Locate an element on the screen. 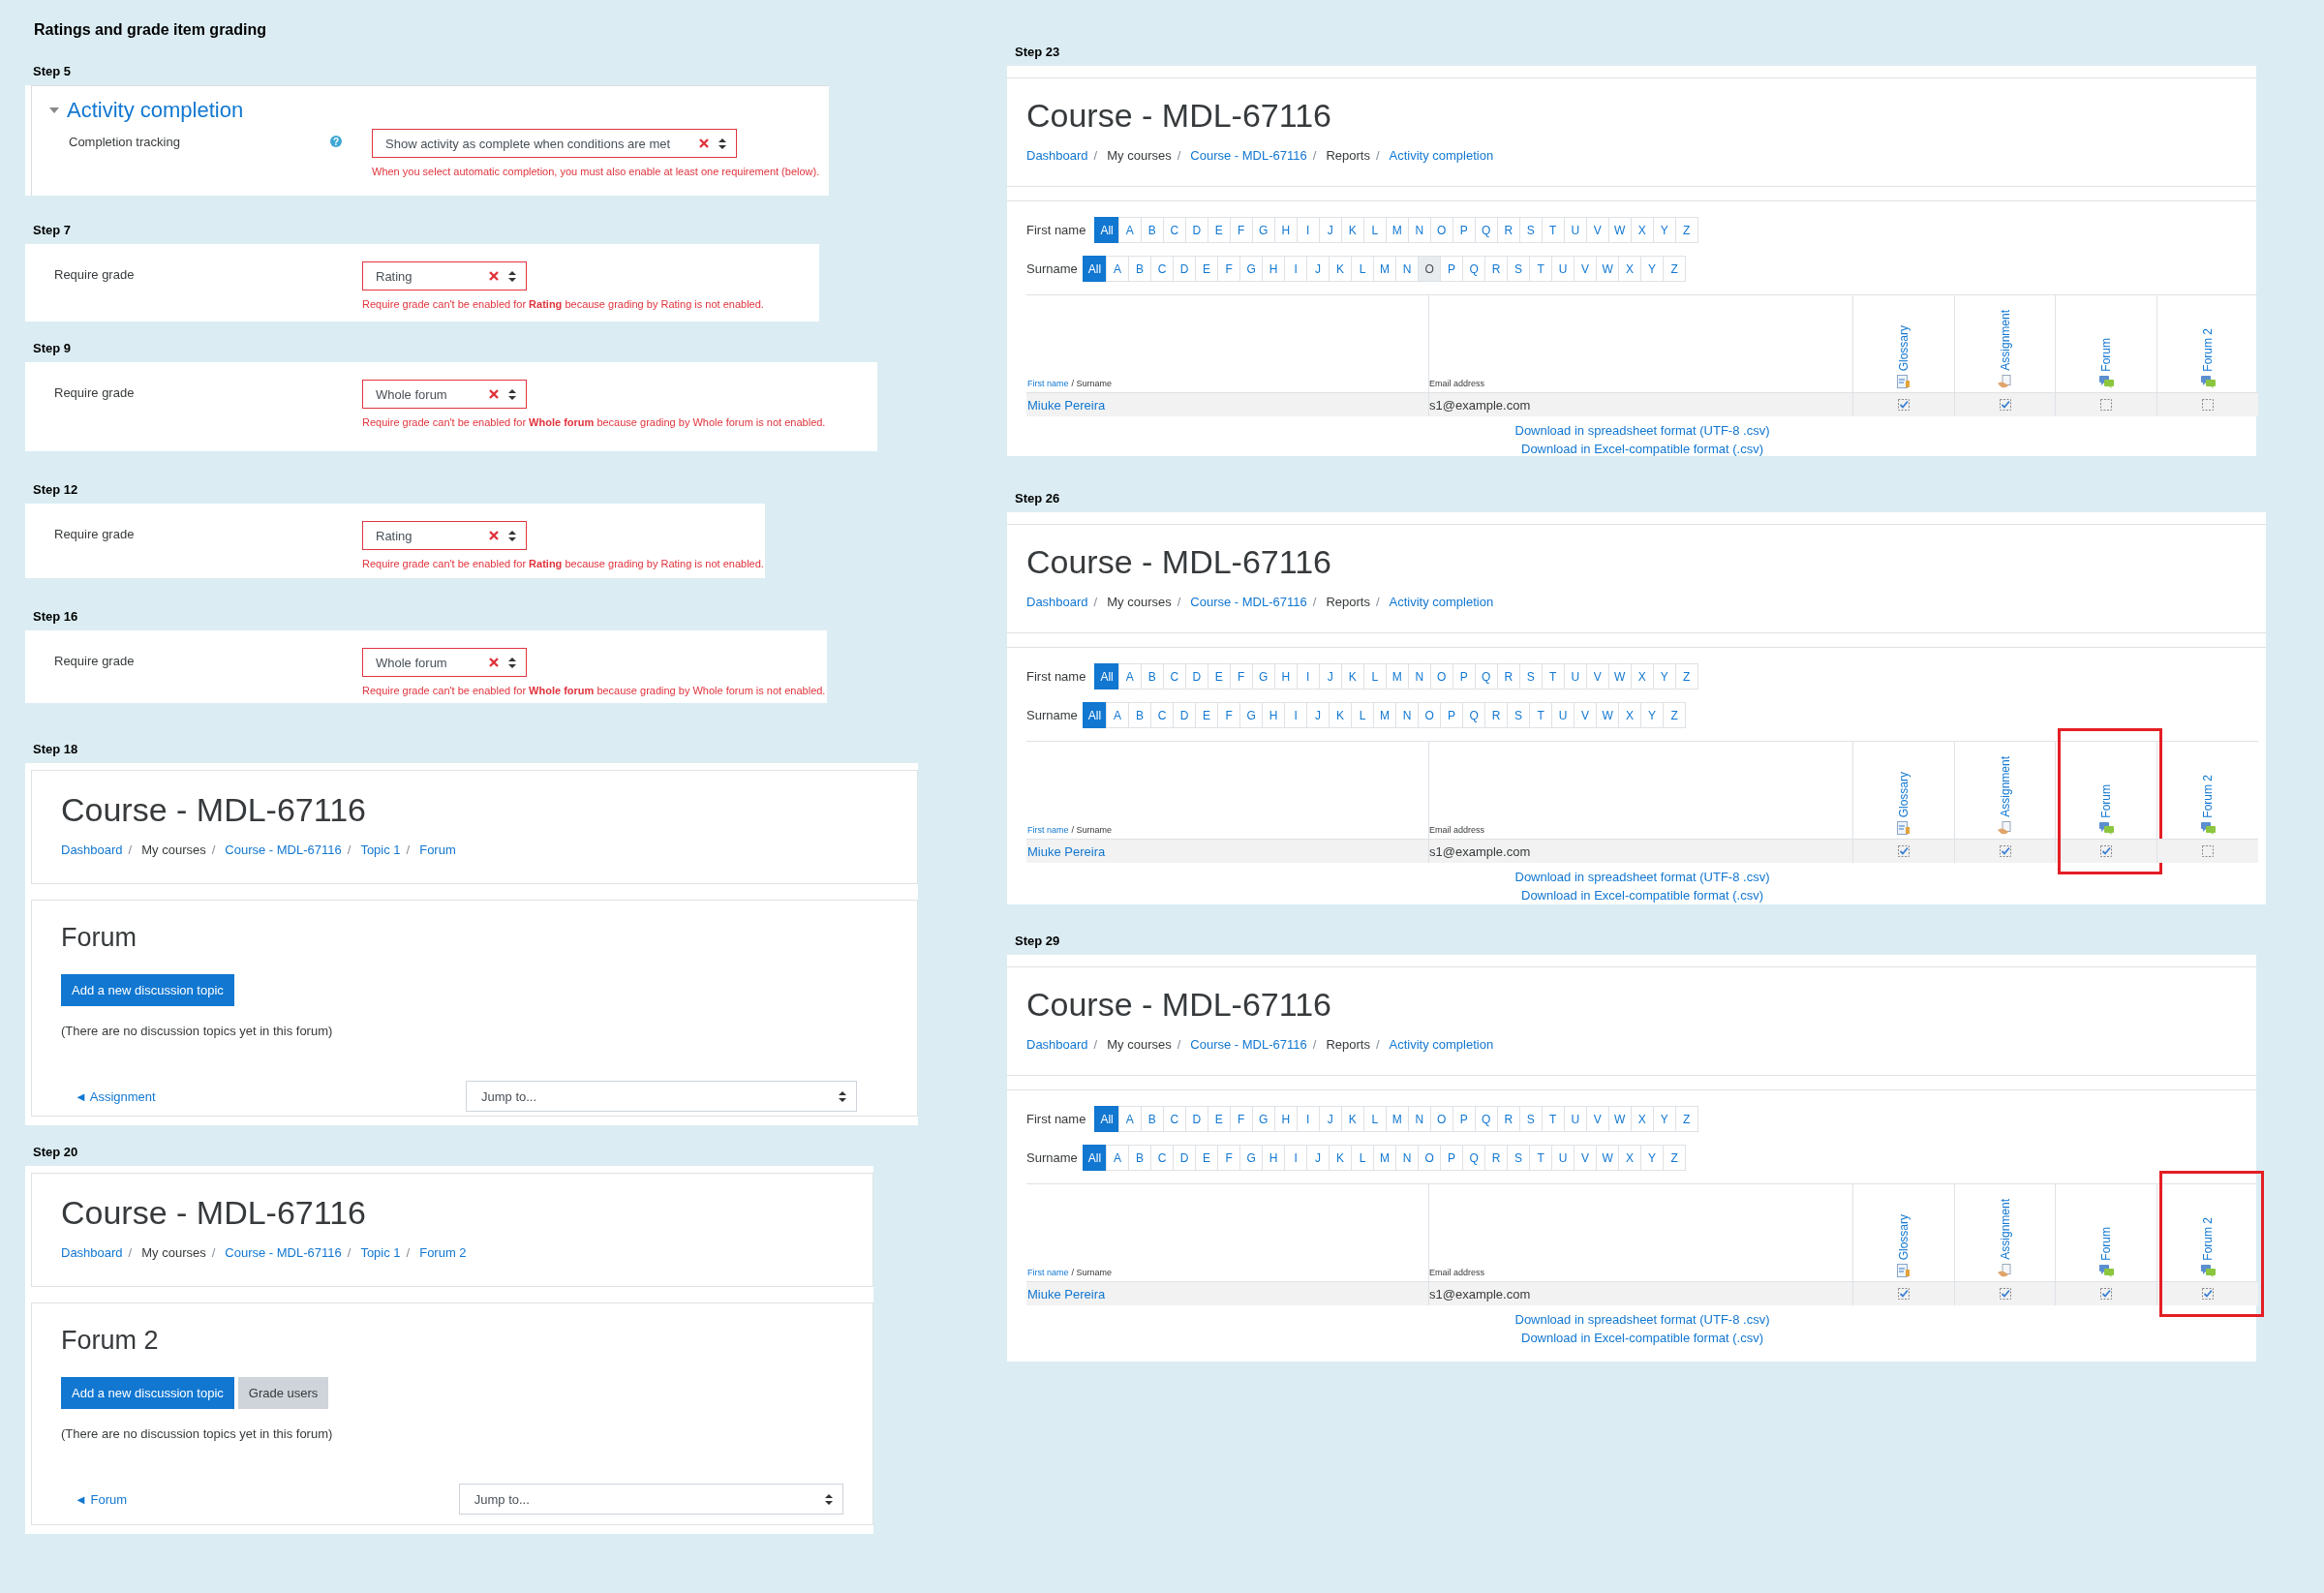  initial-button: K is located at coordinates (1352, 676).